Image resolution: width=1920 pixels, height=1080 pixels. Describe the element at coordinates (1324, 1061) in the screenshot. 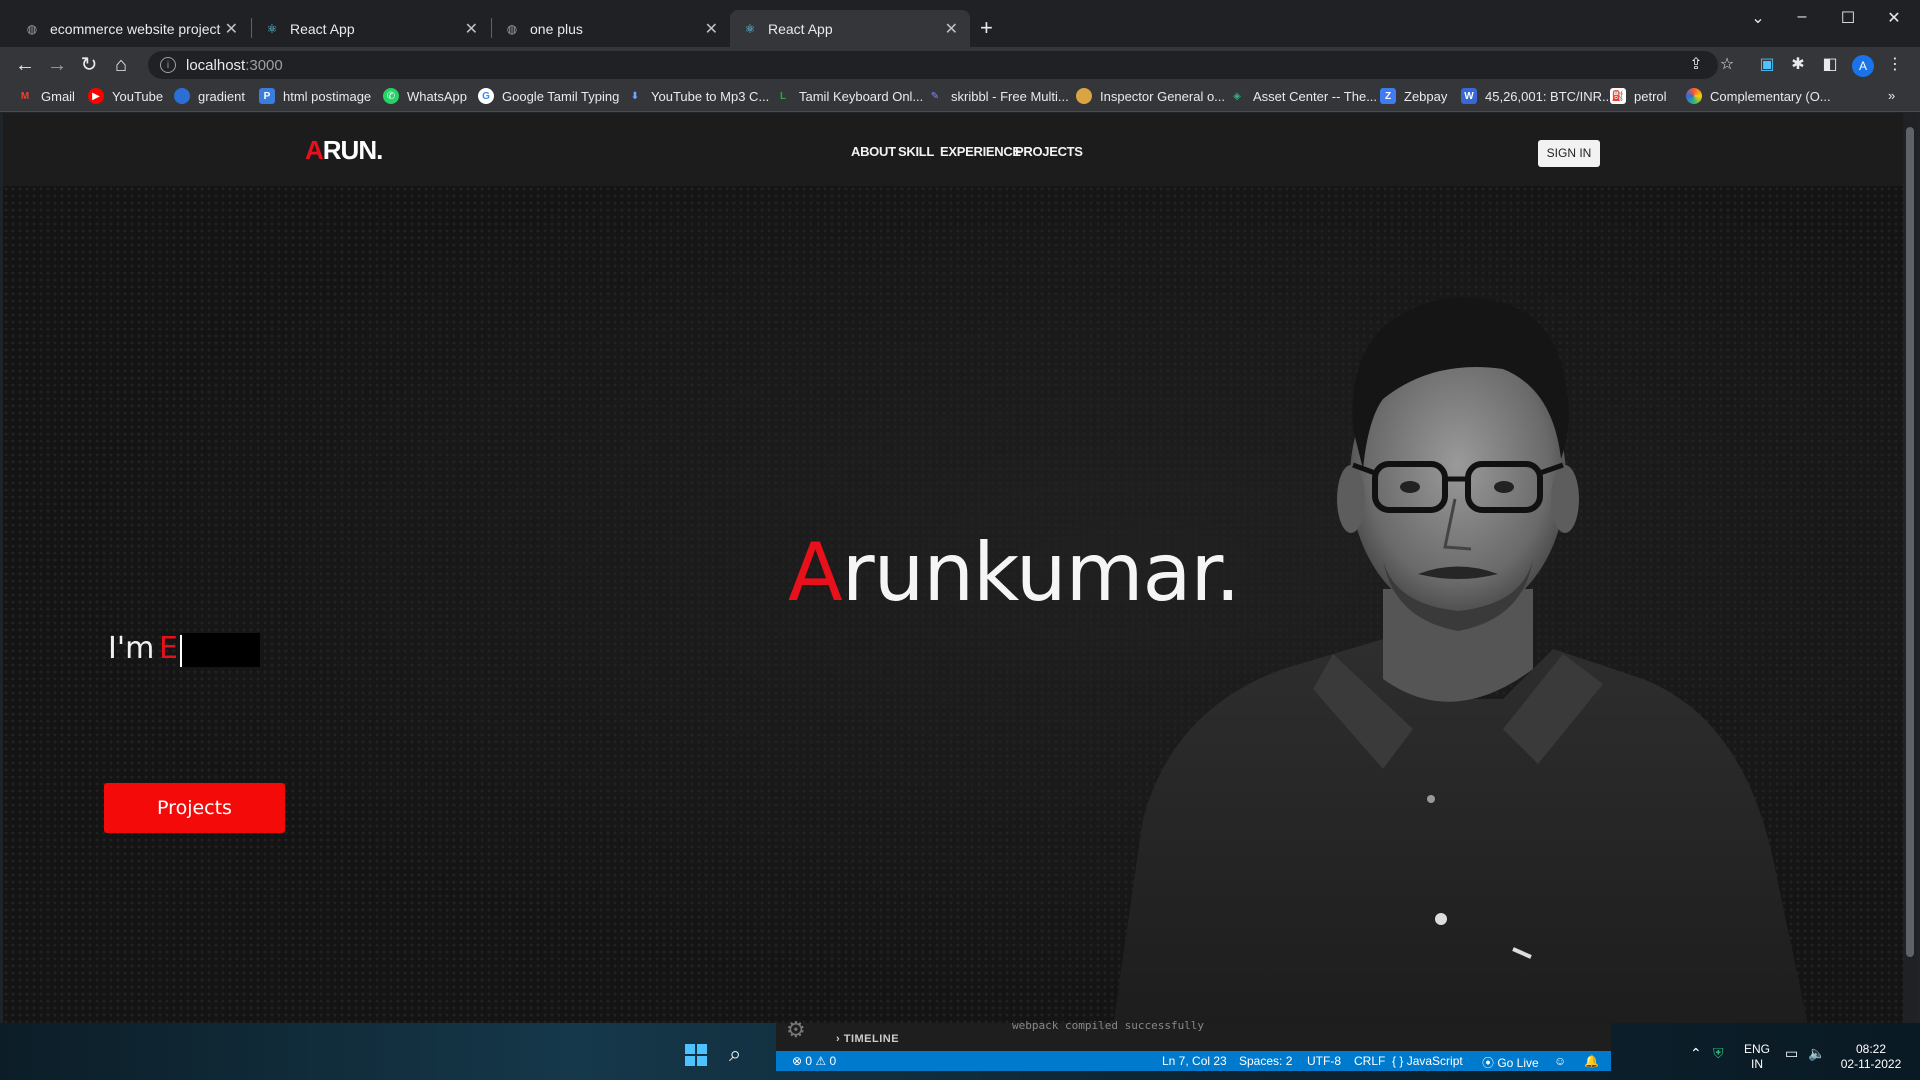

I see `encoding-setting: UTF-8` at that location.